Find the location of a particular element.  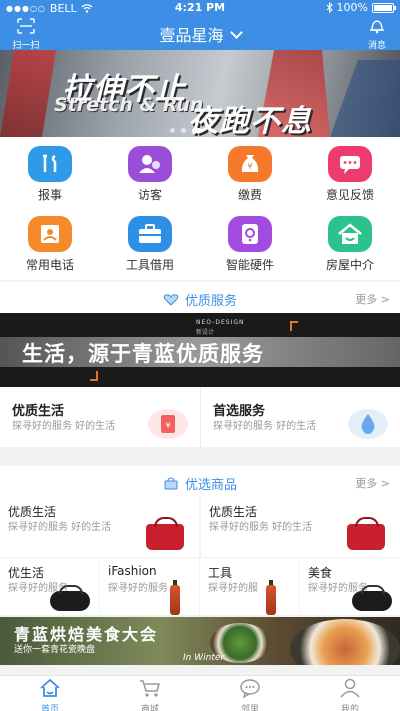

banner-pagination is located at coordinates (191, 130).